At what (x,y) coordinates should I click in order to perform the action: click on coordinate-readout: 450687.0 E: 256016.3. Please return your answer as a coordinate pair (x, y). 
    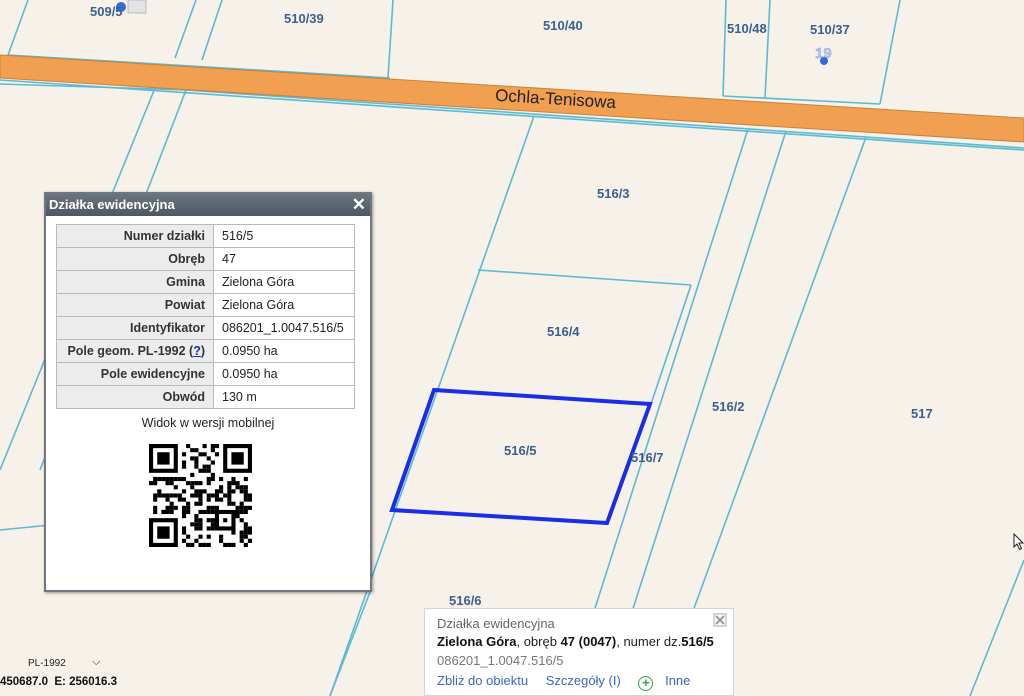
    Looking at the image, I should click on (58, 682).